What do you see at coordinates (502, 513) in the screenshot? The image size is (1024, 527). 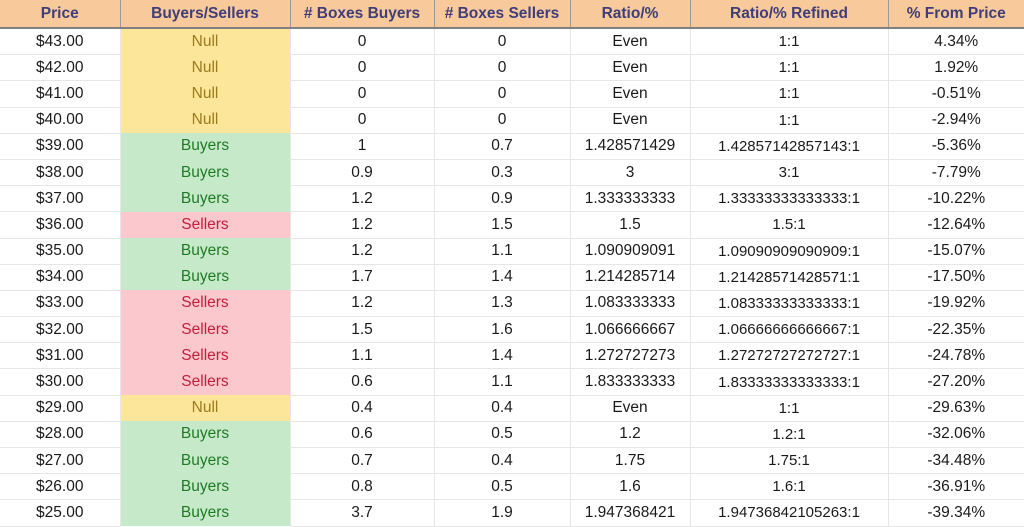 I see `cell-boxsell: 1.9` at bounding box center [502, 513].